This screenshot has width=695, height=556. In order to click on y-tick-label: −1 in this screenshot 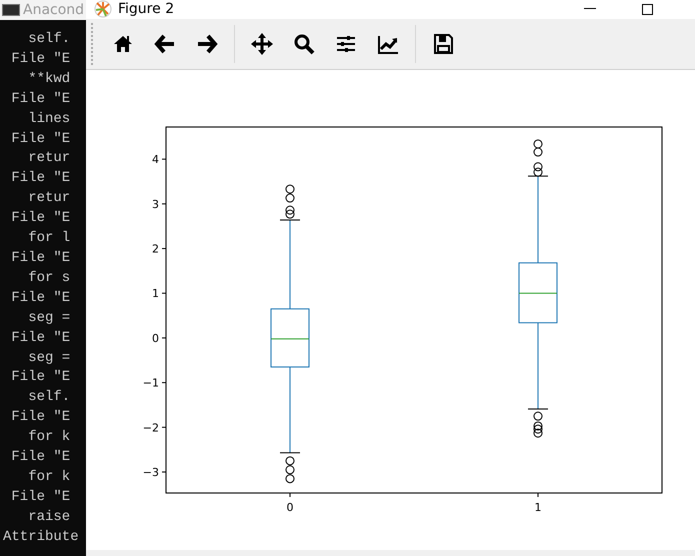, I will do `click(150, 383)`.